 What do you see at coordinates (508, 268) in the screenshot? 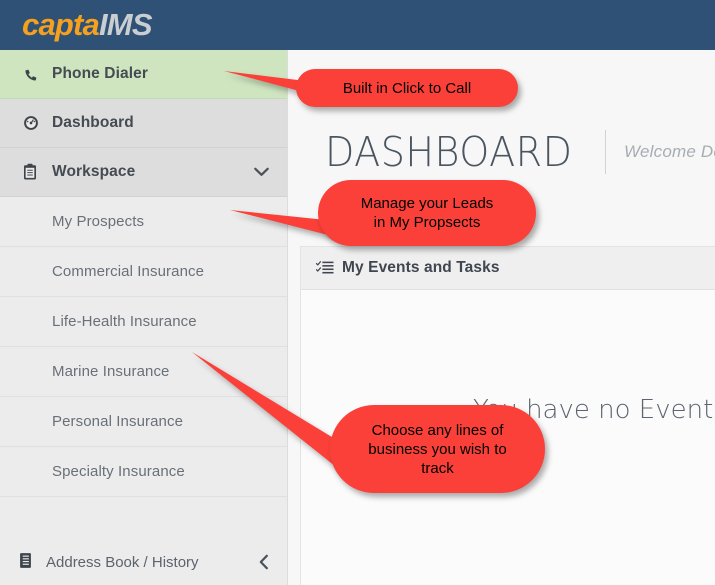
I see `panel-header: My Events and Tasks` at bounding box center [508, 268].